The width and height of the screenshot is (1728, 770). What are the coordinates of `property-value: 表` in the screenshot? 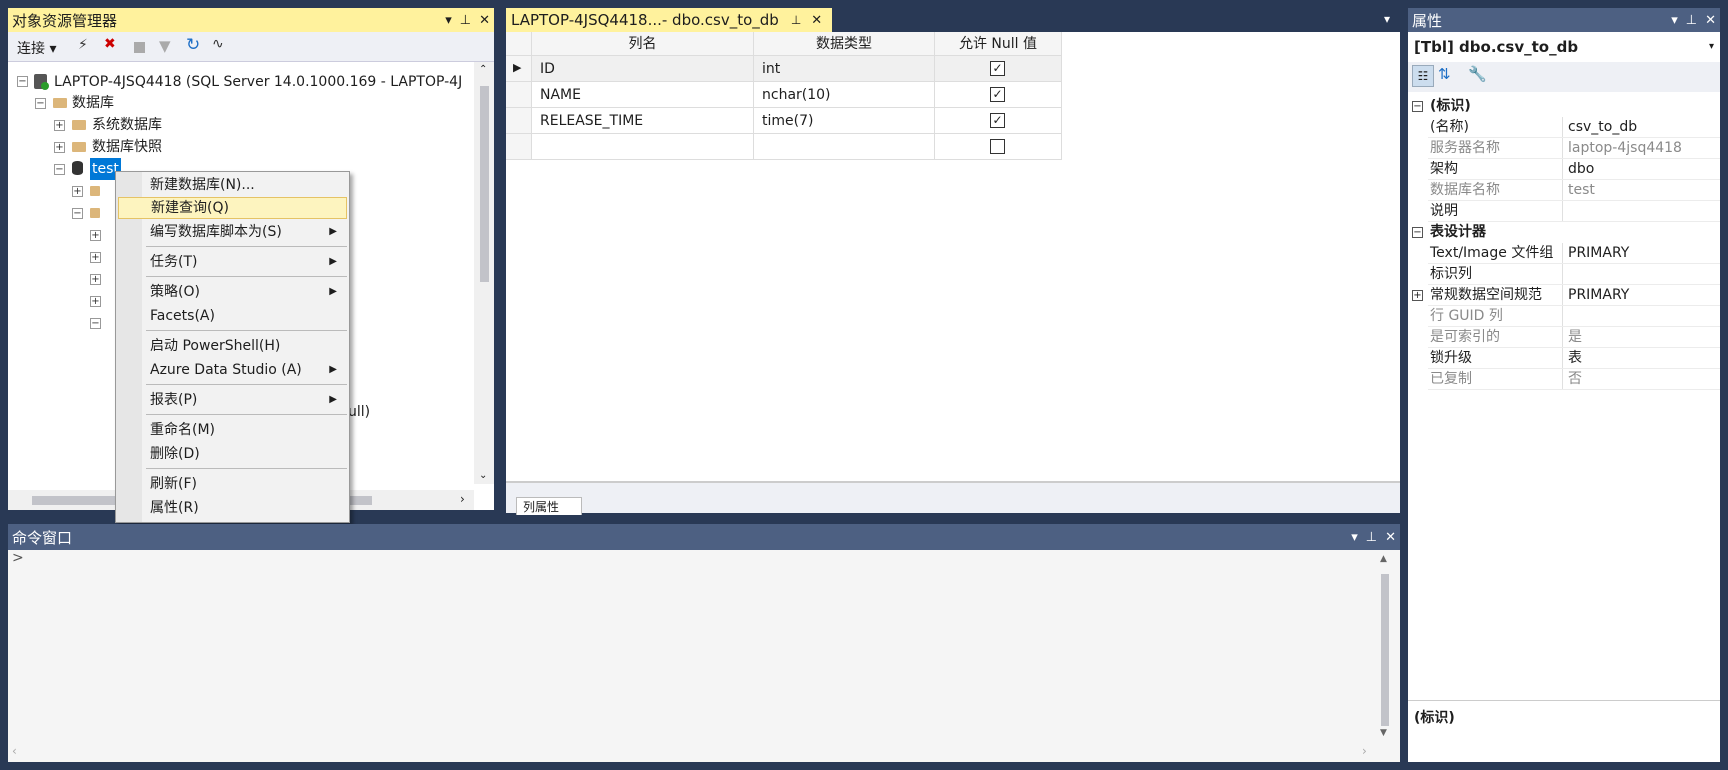 It's located at (1642, 358).